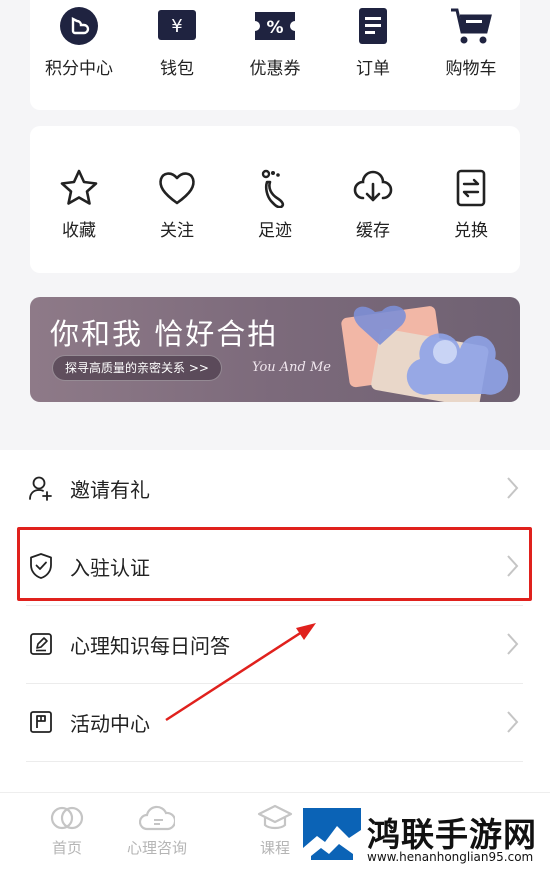  Describe the element at coordinates (41, 722) in the screenshot. I see `flag-icon` at that location.